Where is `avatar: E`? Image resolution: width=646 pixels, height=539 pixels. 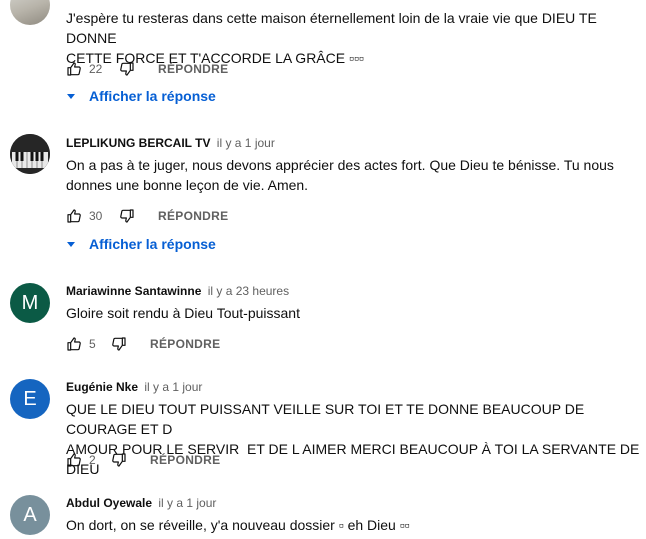
avatar: E is located at coordinates (30, 399).